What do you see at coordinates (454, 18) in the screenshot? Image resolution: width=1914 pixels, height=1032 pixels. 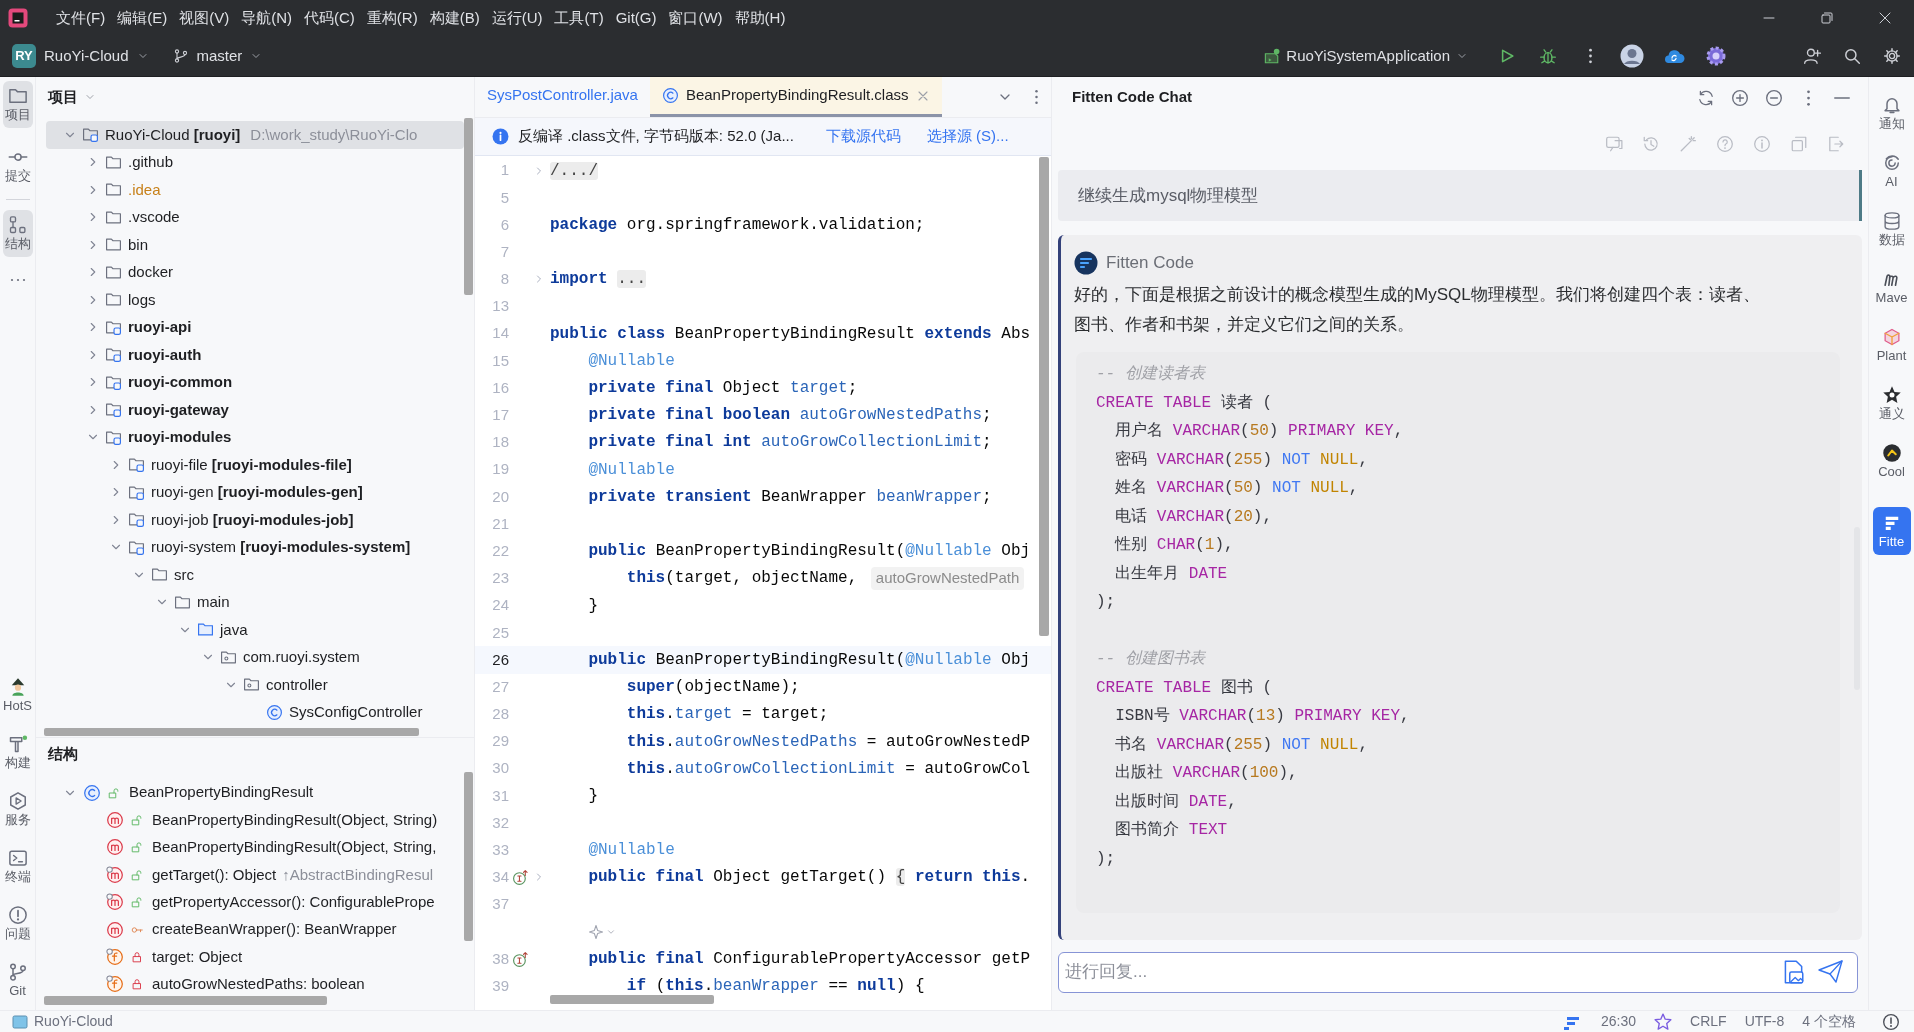 I see `menu-item: 构建(B)` at bounding box center [454, 18].